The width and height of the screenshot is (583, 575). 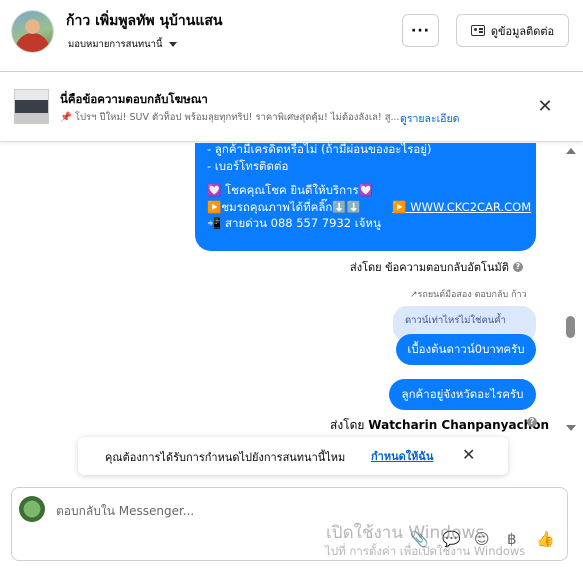 What do you see at coordinates (115, 44) in the screenshot?
I see `assign-label: มอบหมายการสนทนานี้` at bounding box center [115, 44].